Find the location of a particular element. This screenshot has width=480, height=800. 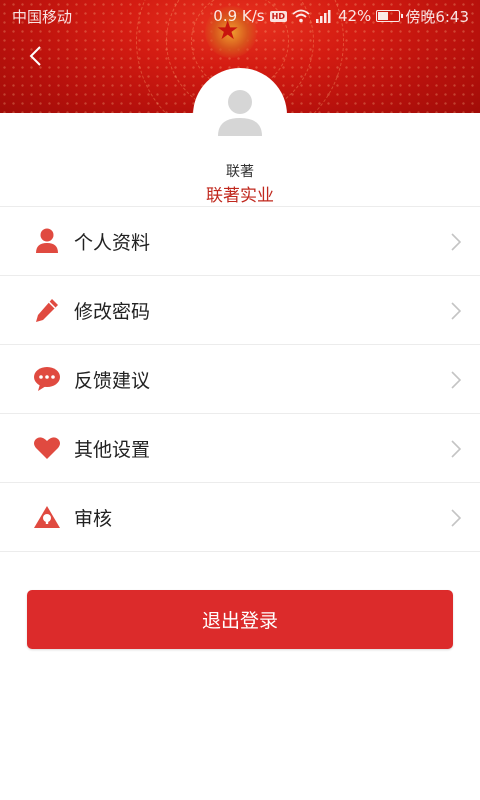

avatar is located at coordinates (240, 115).